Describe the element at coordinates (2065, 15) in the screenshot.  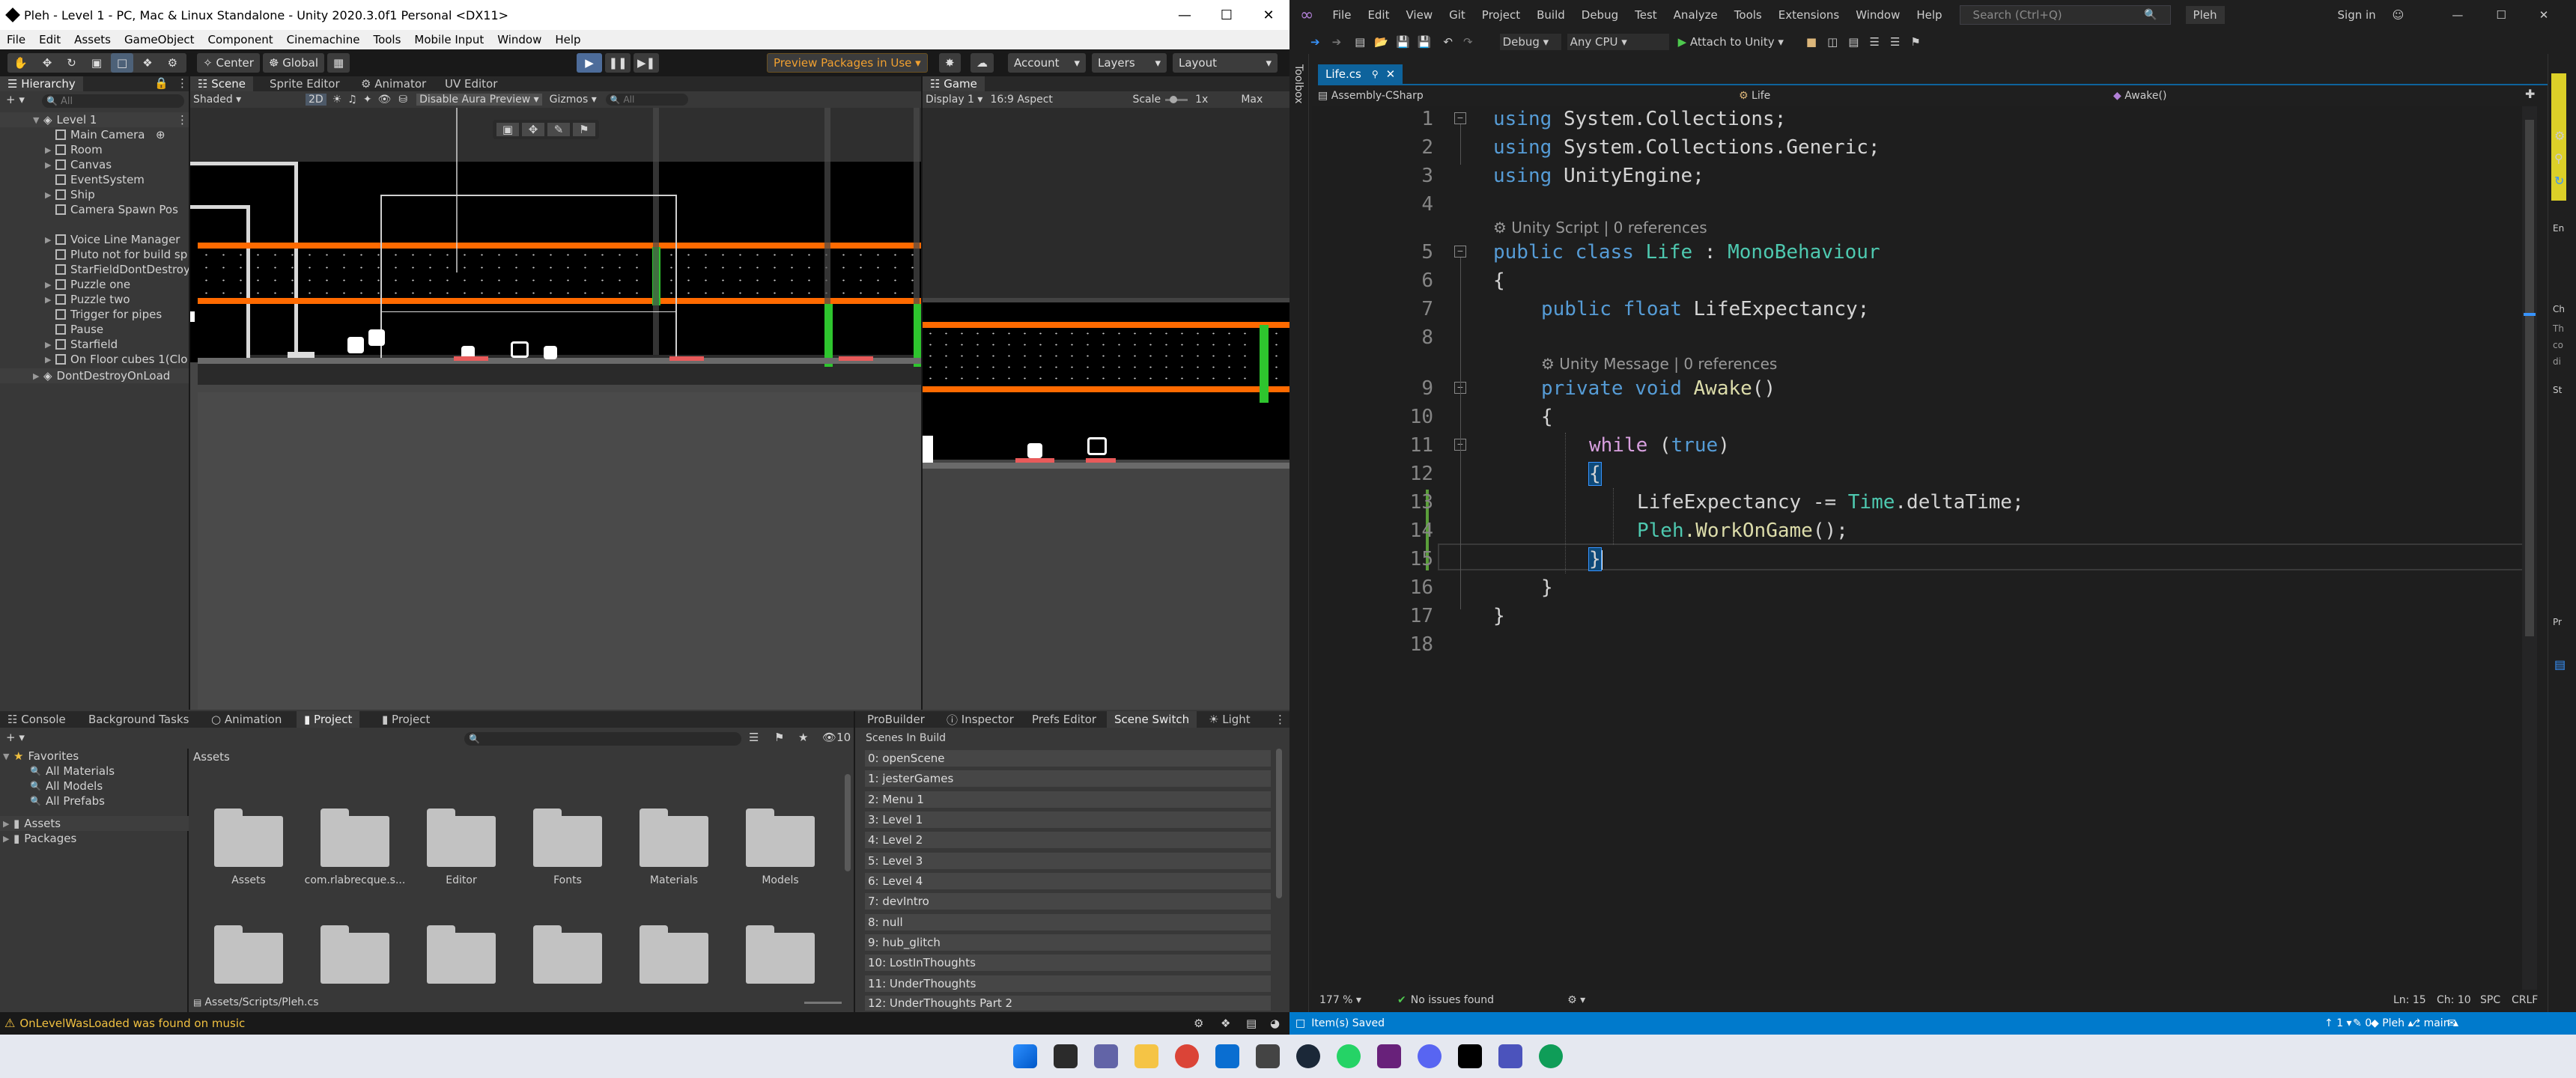
I see `vs-search-input: Search (Ctrl+Q) 🔍` at that location.